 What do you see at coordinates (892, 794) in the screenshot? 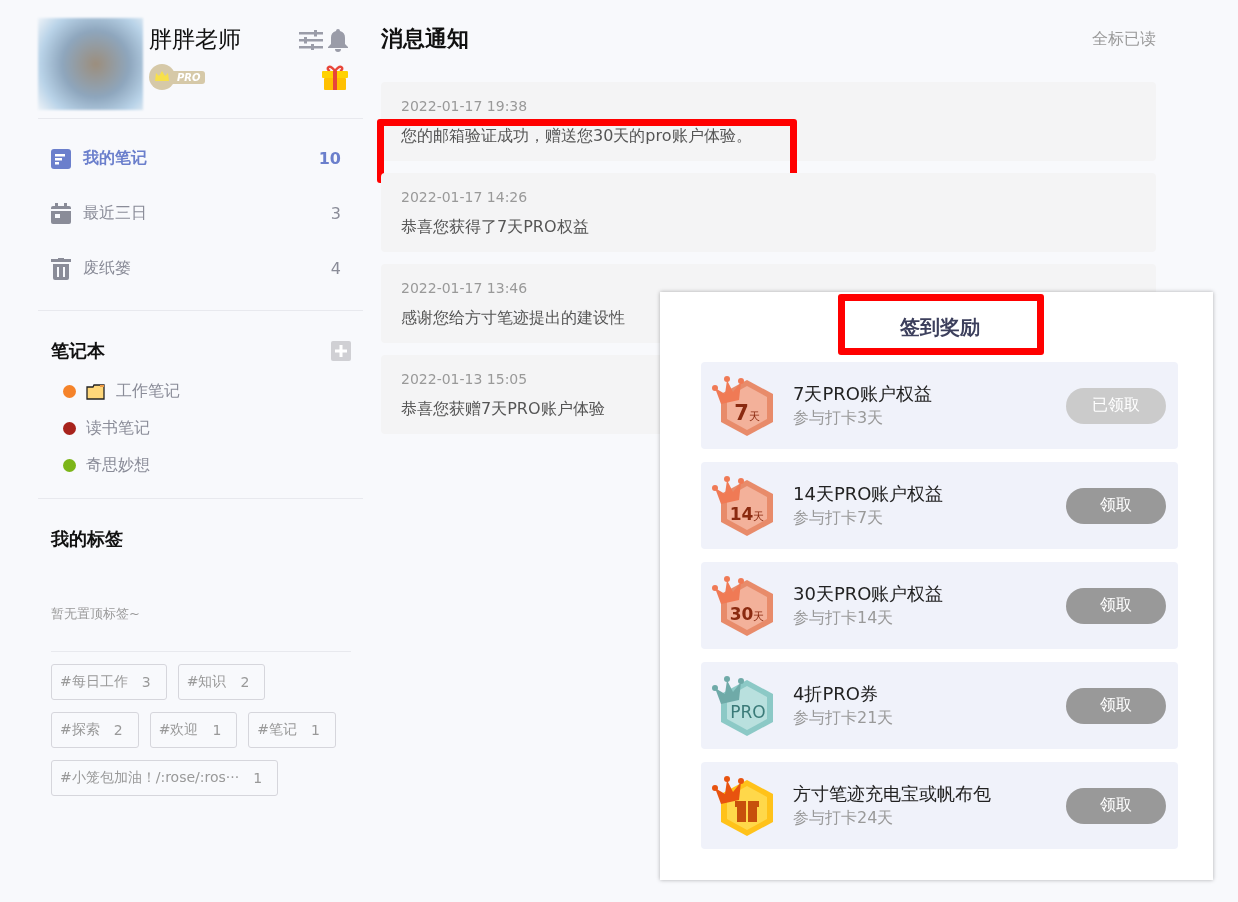
I see `reward-title: 方寸笔迹充电宝或帆布包` at bounding box center [892, 794].